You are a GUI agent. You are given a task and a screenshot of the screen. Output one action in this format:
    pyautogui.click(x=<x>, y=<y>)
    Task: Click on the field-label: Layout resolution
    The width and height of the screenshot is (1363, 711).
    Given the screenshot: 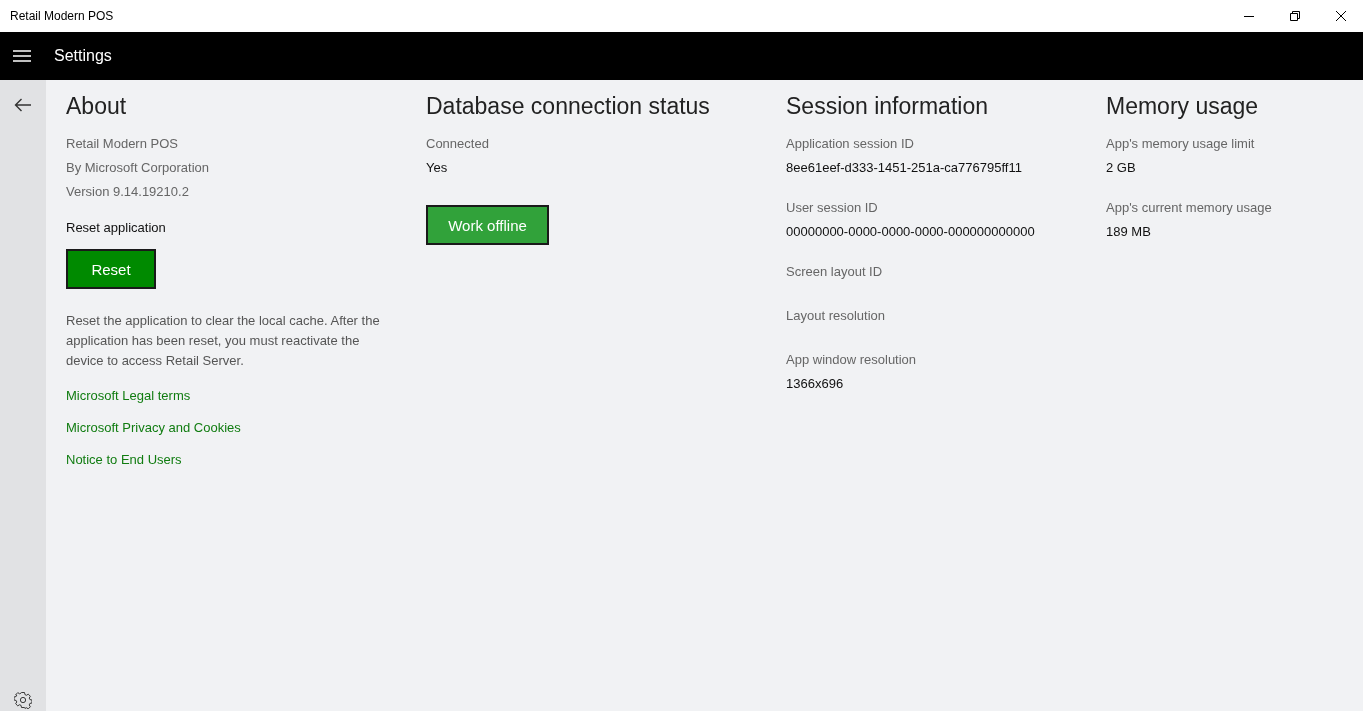 What is the action you would take?
    pyautogui.click(x=835, y=316)
    